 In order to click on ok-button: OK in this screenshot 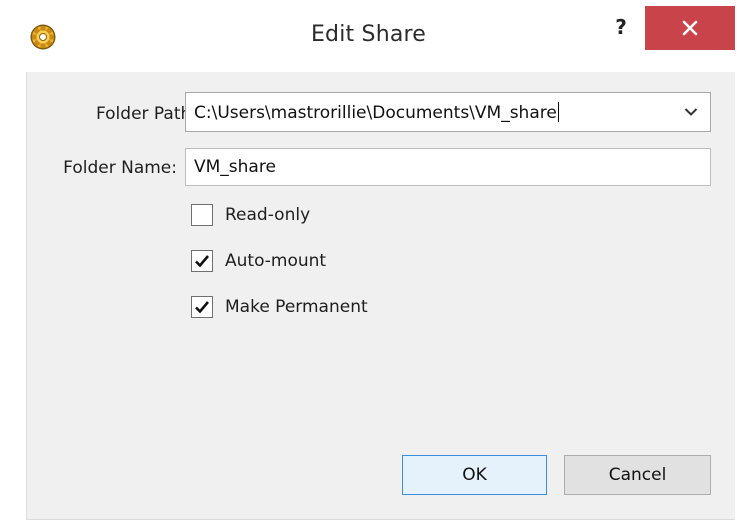, I will do `click(474, 475)`.